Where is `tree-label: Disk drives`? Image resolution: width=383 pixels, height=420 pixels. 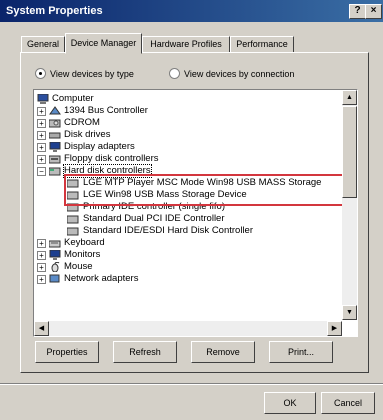
tree-label: Disk drives is located at coordinates (87, 134).